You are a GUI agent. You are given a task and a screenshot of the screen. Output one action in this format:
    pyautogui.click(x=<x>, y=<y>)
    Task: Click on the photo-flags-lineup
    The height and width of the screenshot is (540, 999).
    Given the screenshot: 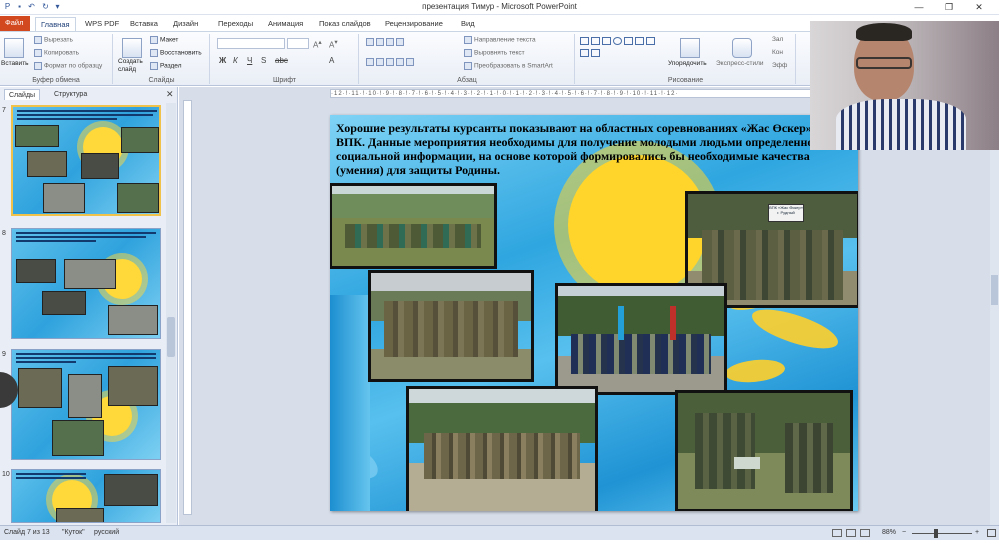 What is the action you would take?
    pyautogui.click(x=641, y=339)
    